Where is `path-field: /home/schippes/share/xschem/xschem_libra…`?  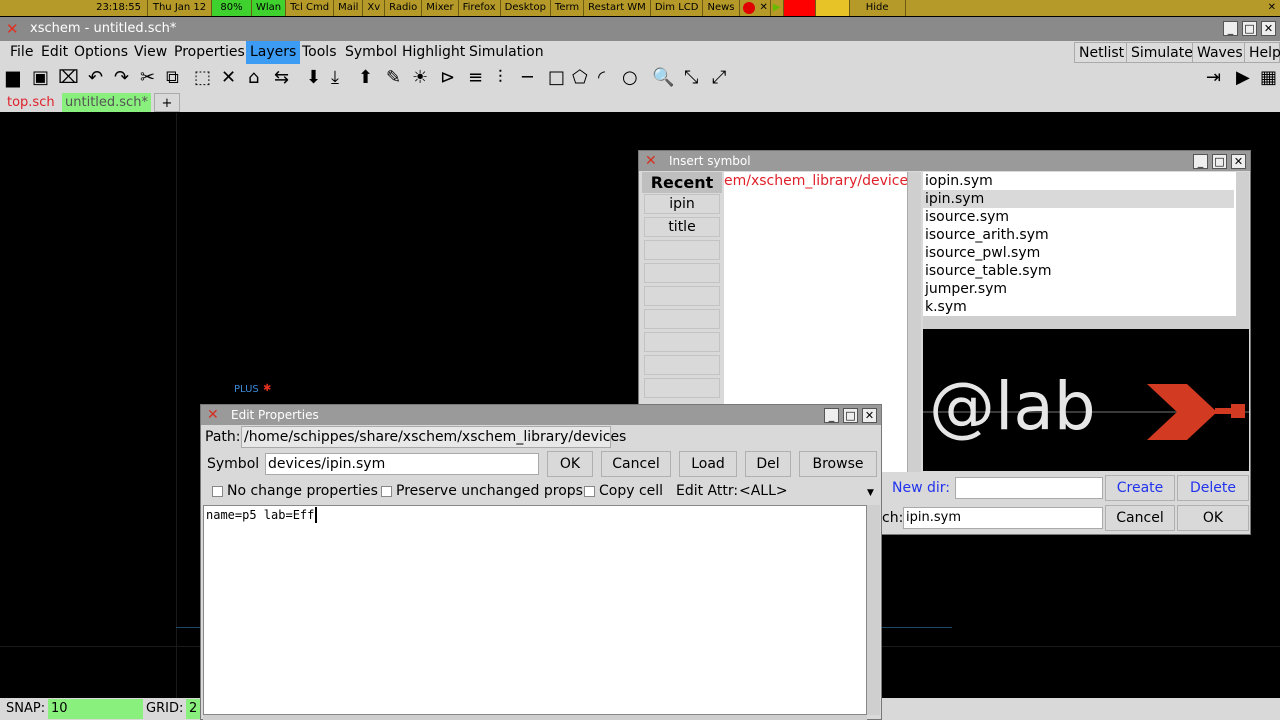 path-field: /home/schippes/share/xschem/xschem_libra… is located at coordinates (433, 437).